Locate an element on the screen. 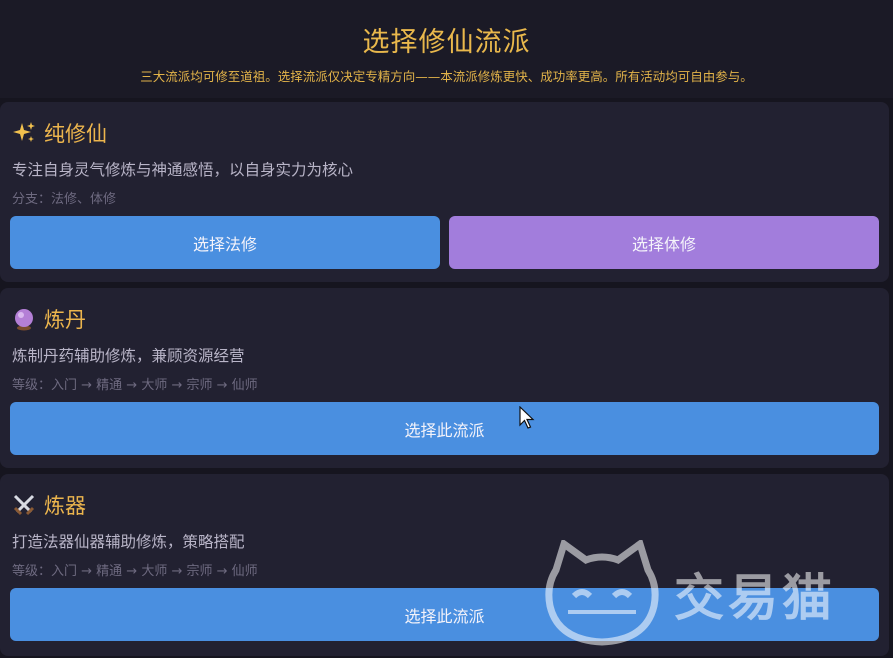 Image resolution: width=893 pixels, height=658 pixels. select-alchemy-path-button: 选择此流派 is located at coordinates (444, 428).